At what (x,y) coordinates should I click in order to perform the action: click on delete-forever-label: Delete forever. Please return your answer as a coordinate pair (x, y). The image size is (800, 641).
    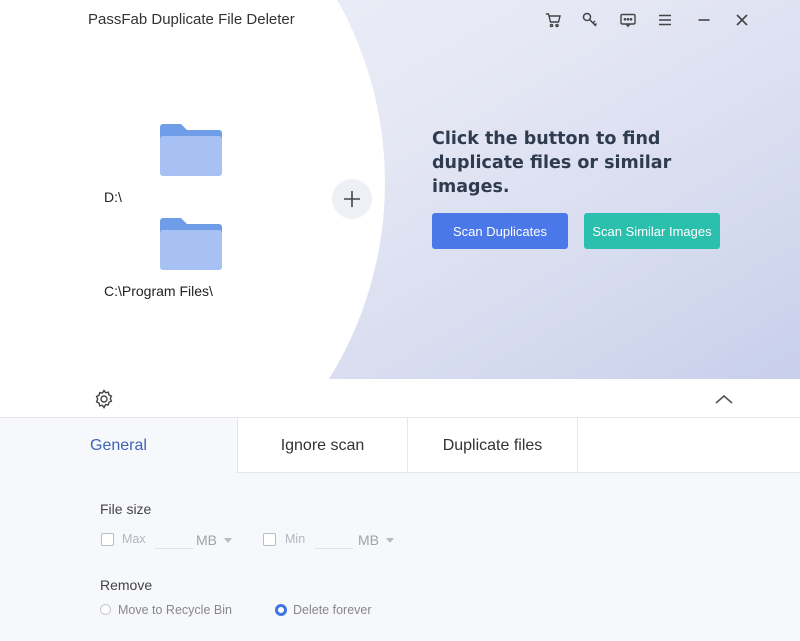
    Looking at the image, I should click on (332, 610).